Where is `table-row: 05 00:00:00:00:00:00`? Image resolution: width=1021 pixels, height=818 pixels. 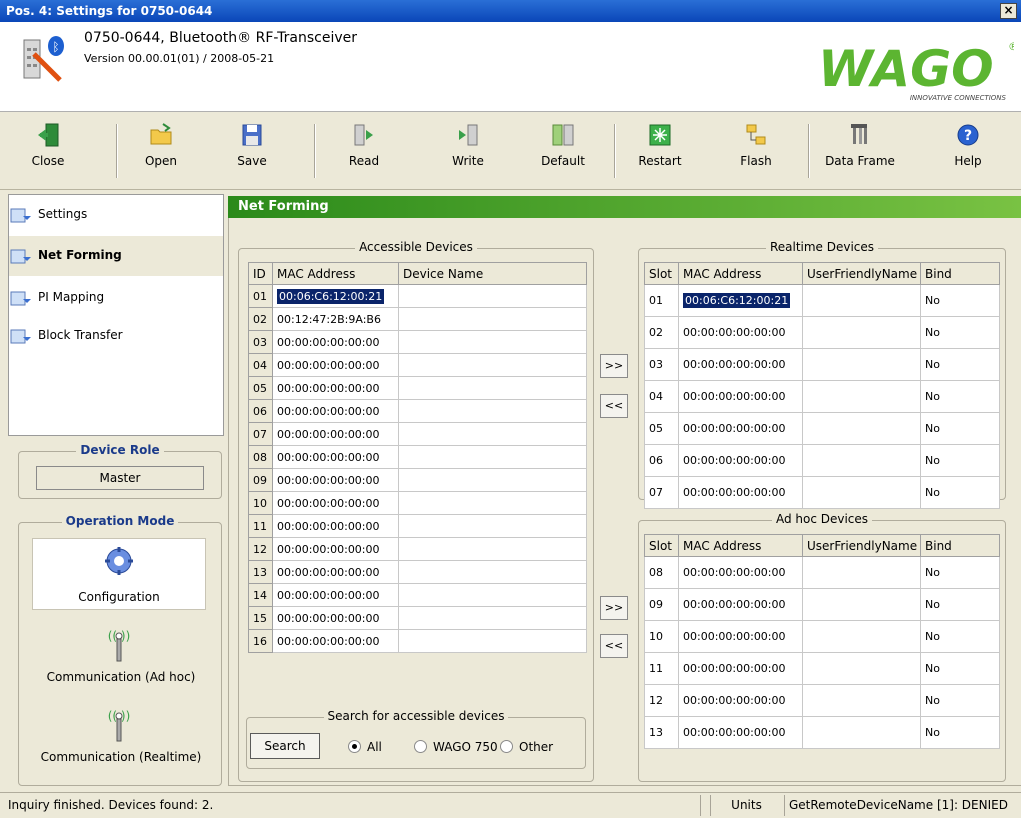
table-row: 05 00:00:00:00:00:00 is located at coordinates (417, 388).